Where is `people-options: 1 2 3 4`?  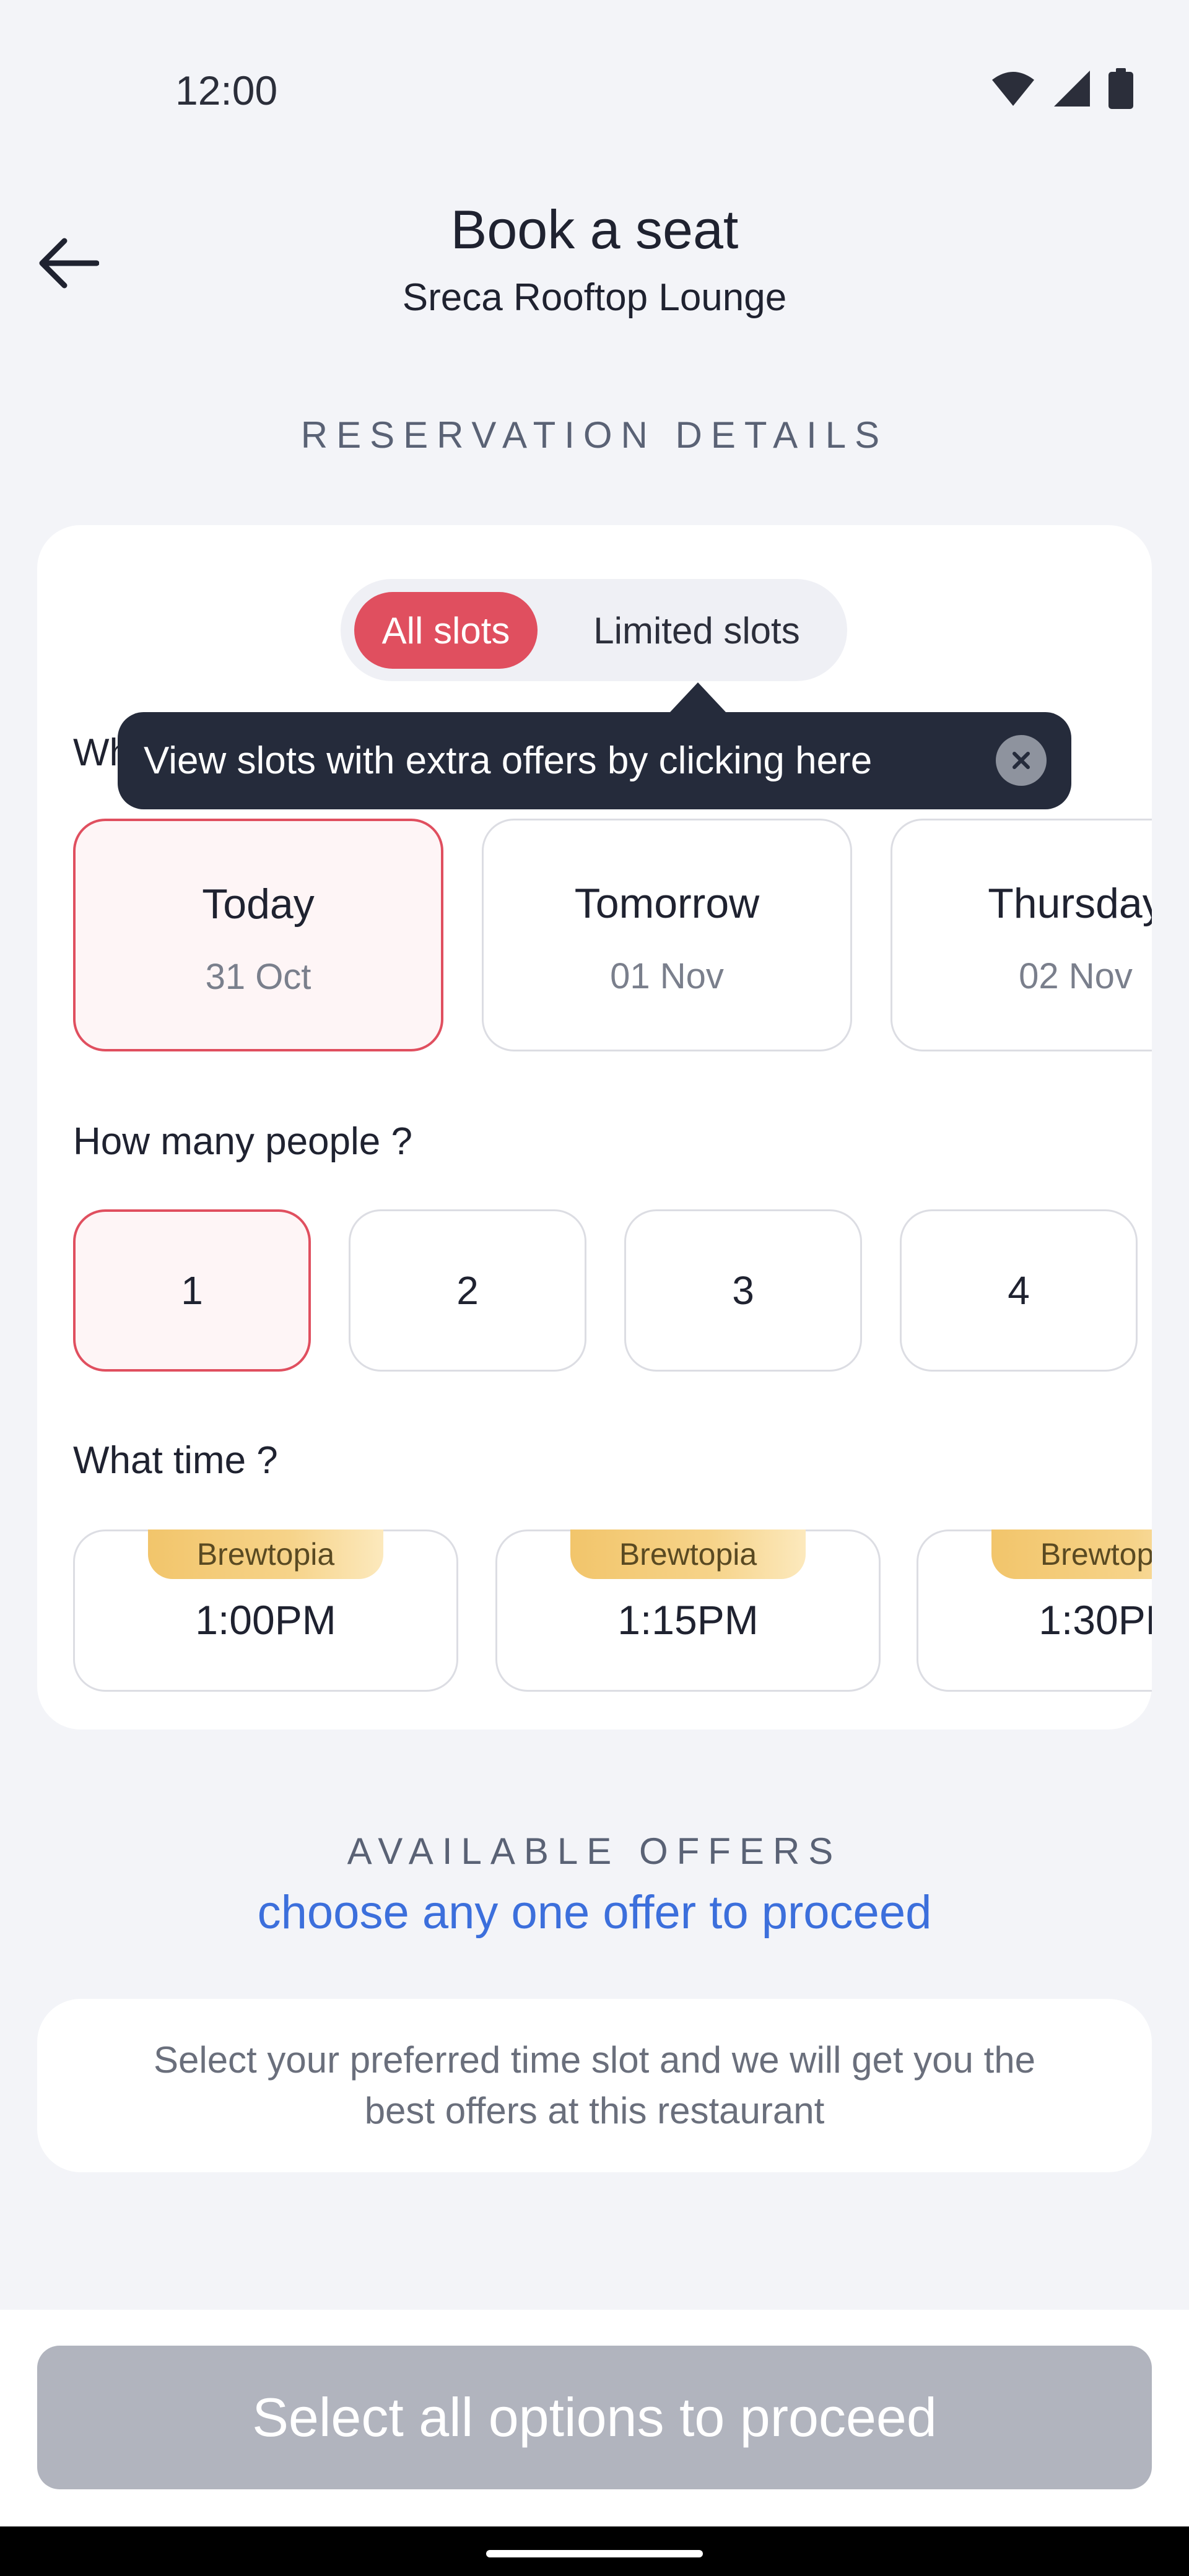
people-options: 1 2 3 4 is located at coordinates (594, 1291).